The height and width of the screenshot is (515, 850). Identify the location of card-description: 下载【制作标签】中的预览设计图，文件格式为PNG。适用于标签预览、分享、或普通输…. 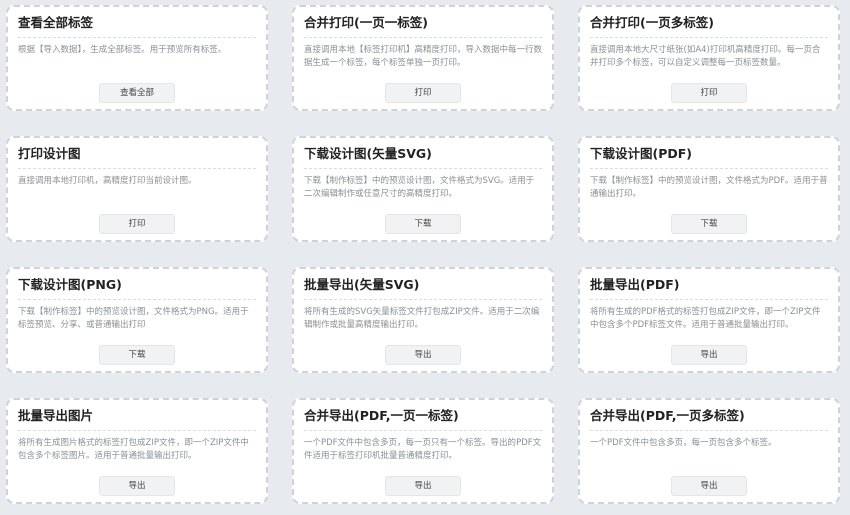
(133, 318).